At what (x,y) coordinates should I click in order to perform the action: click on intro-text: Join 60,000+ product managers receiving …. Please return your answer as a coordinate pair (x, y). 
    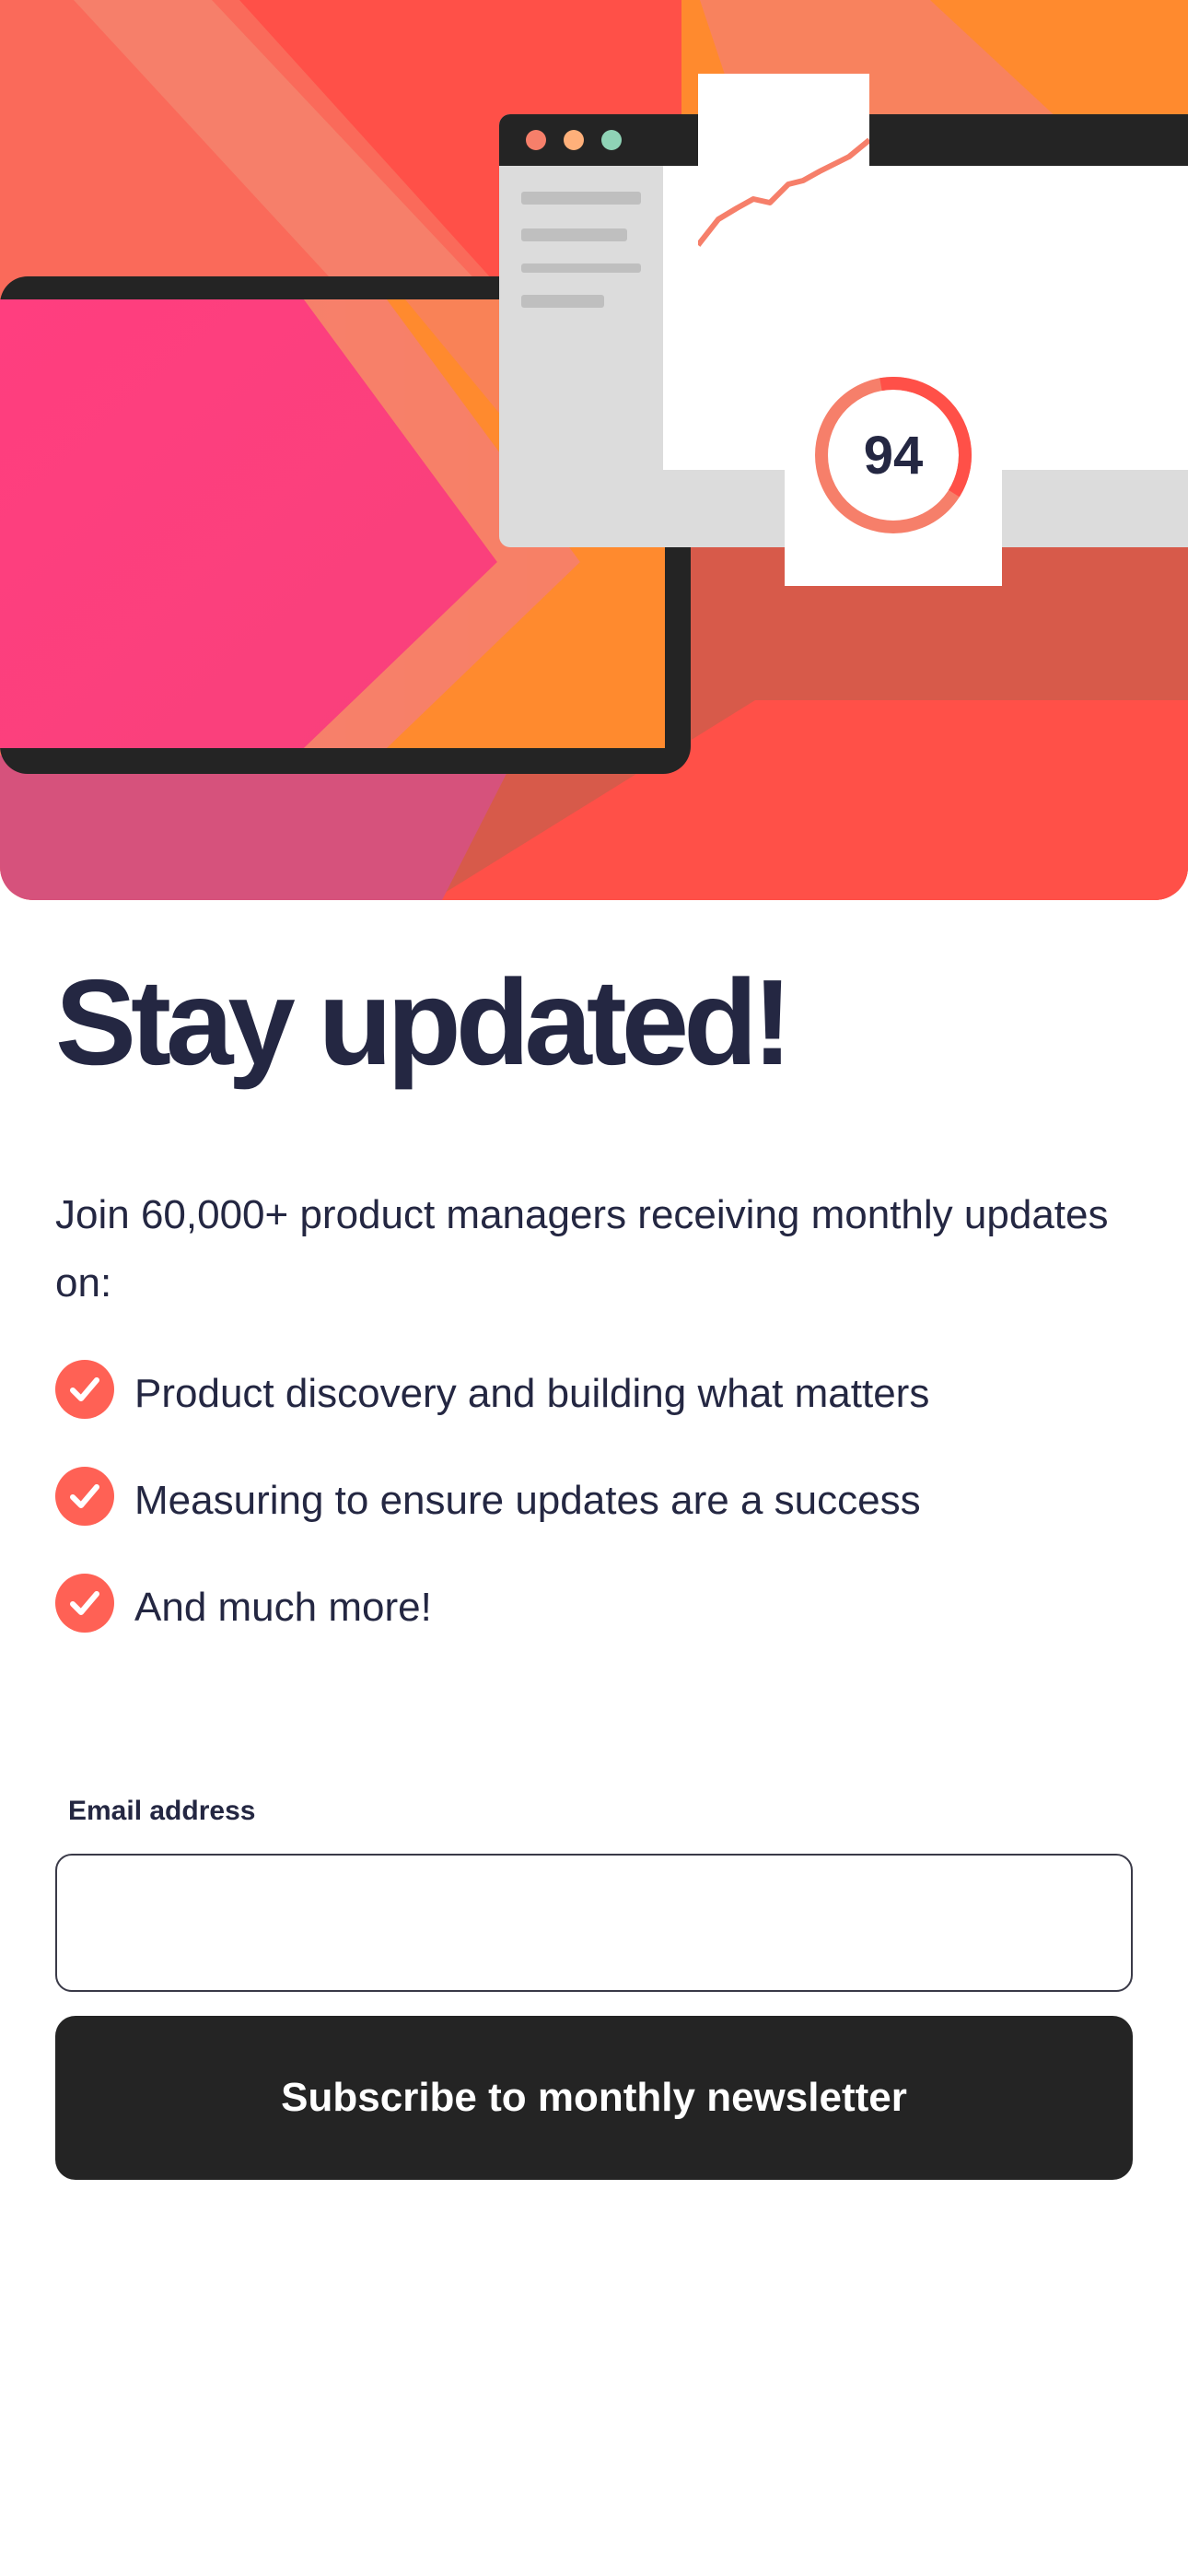
    Looking at the image, I should click on (582, 1249).